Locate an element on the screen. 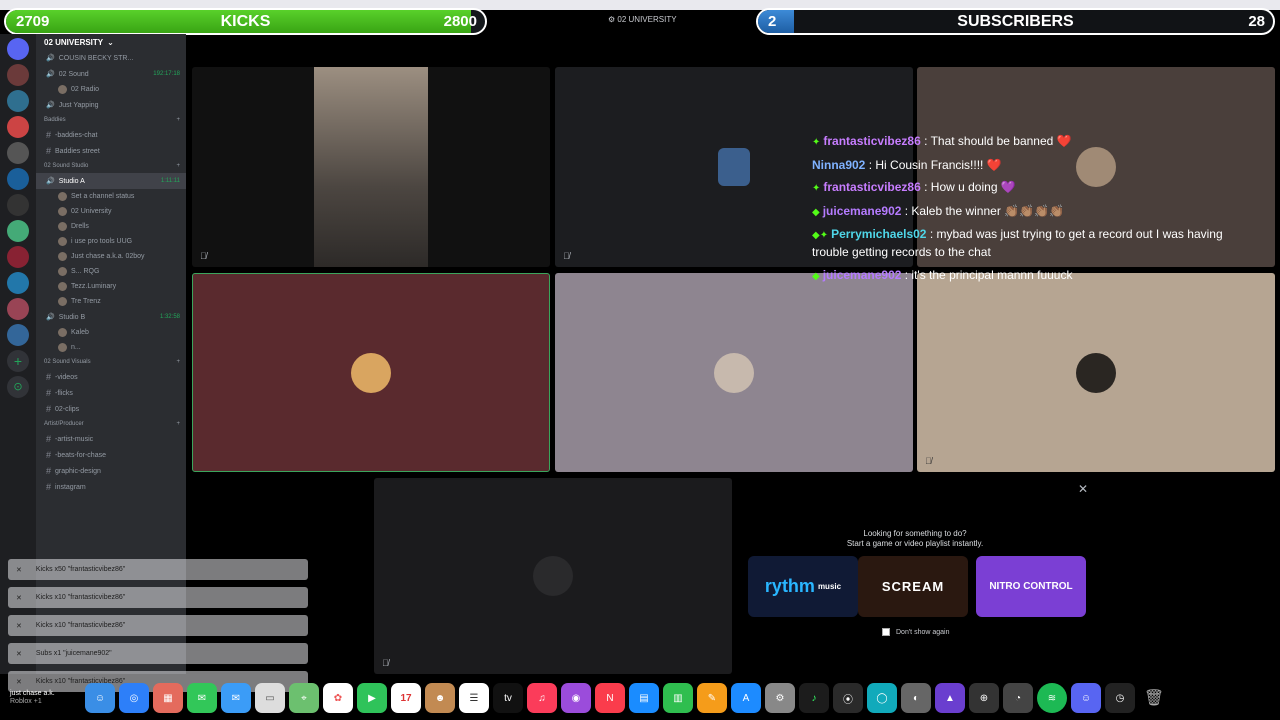 The width and height of the screenshot is (1280, 720). files-icon: ▭ is located at coordinates (270, 698).